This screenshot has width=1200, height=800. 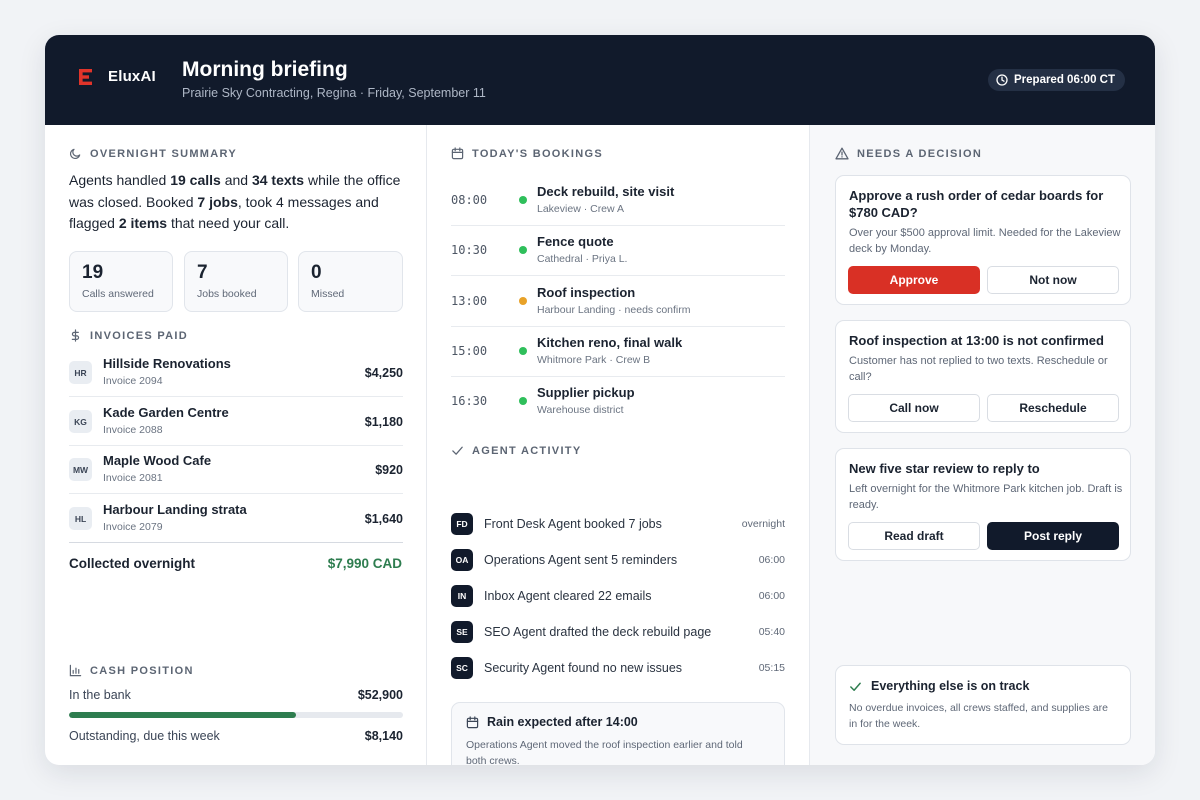 What do you see at coordinates (236, 736) in the screenshot?
I see `cash-outstanding-row: Outstanding, due this week $8,140` at bounding box center [236, 736].